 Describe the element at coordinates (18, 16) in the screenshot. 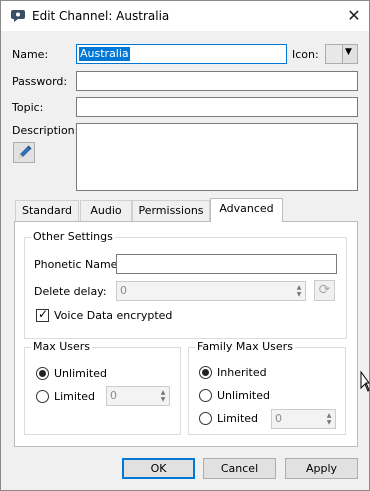

I see `app-logo-icon` at that location.